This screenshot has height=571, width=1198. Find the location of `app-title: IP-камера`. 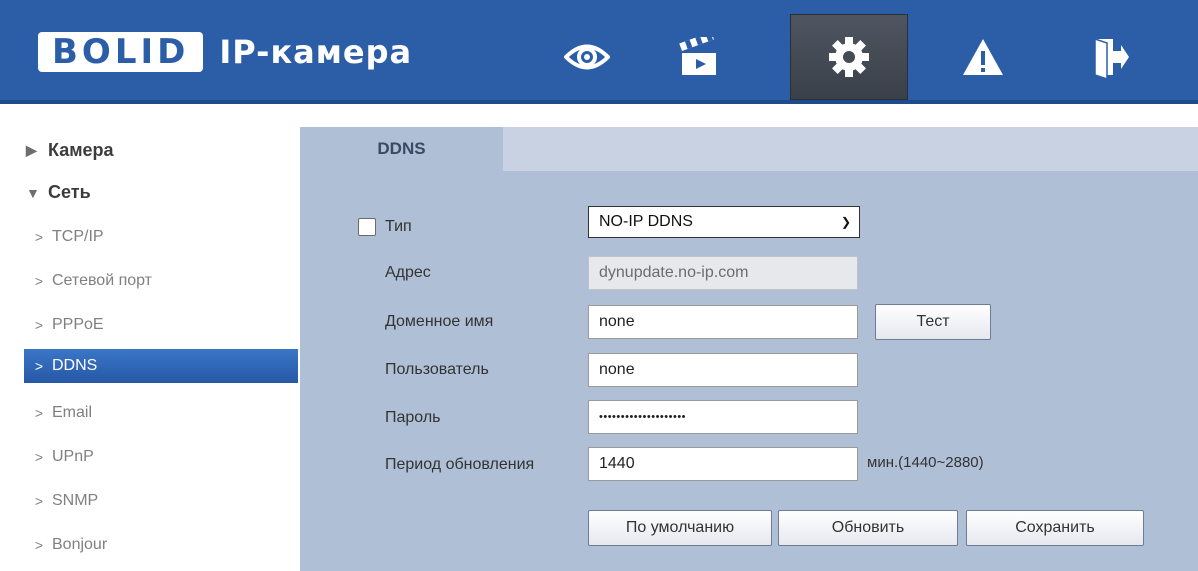

app-title: IP-камера is located at coordinates (316, 52).